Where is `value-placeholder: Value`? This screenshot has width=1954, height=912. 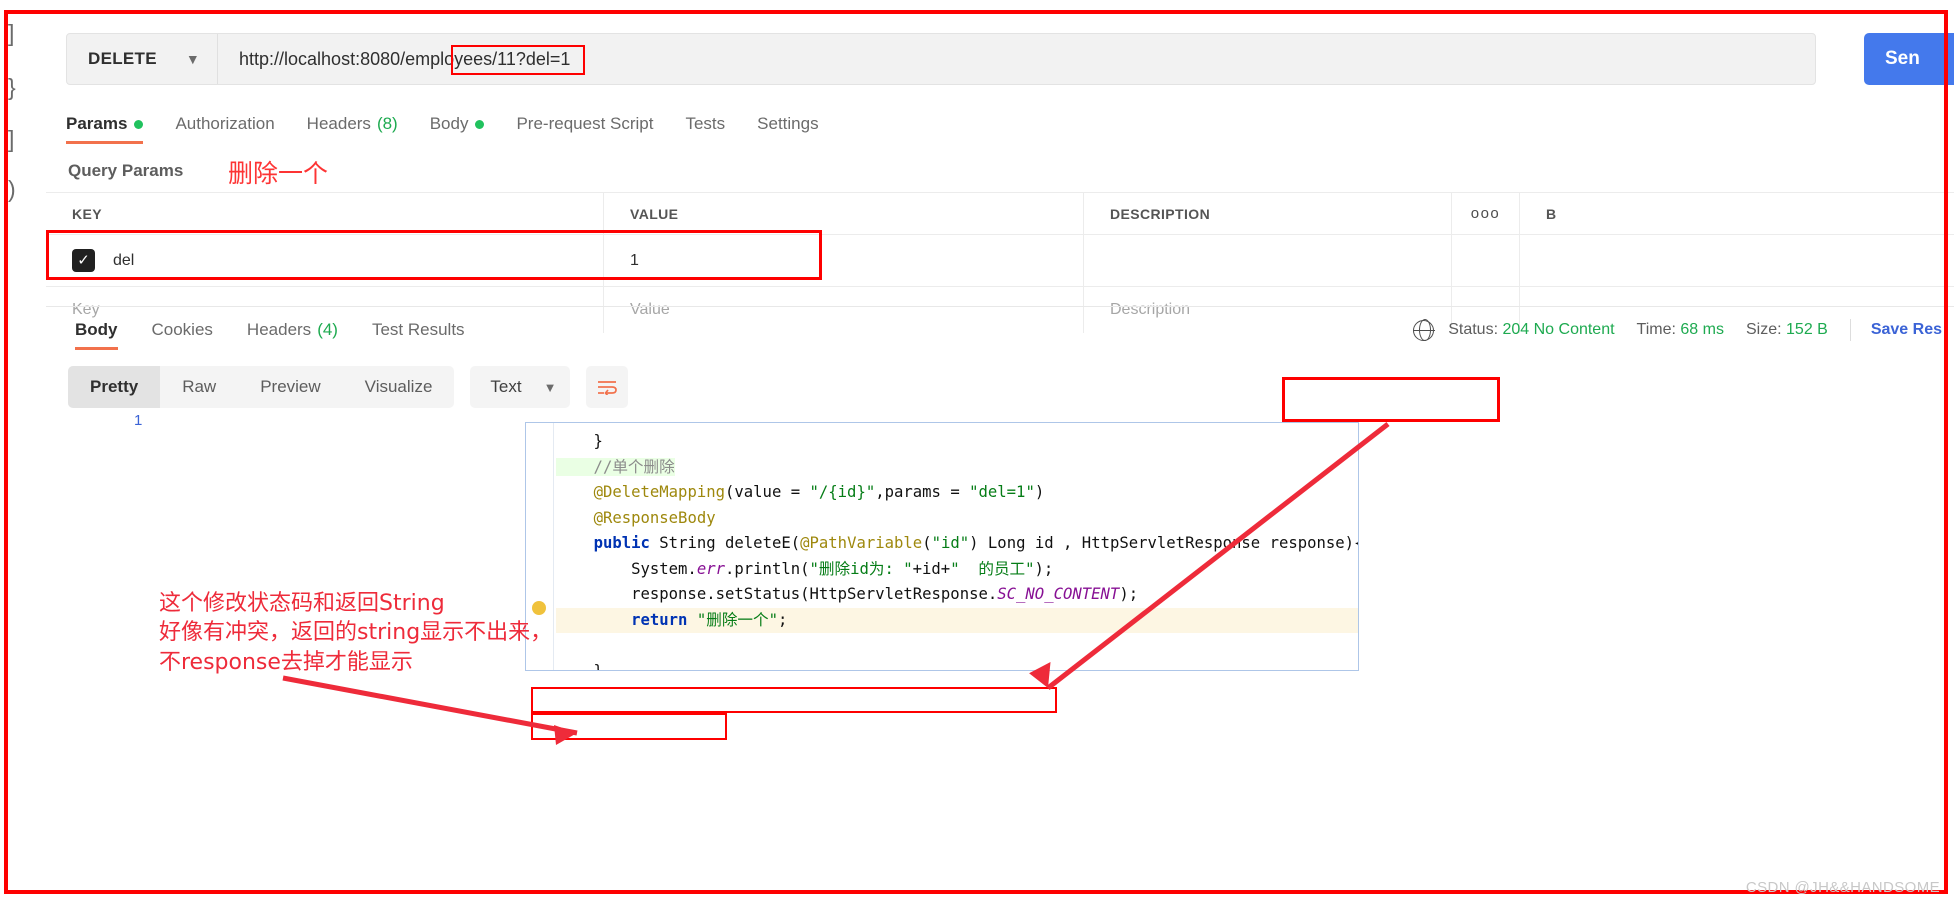 value-placeholder: Value is located at coordinates (650, 310).